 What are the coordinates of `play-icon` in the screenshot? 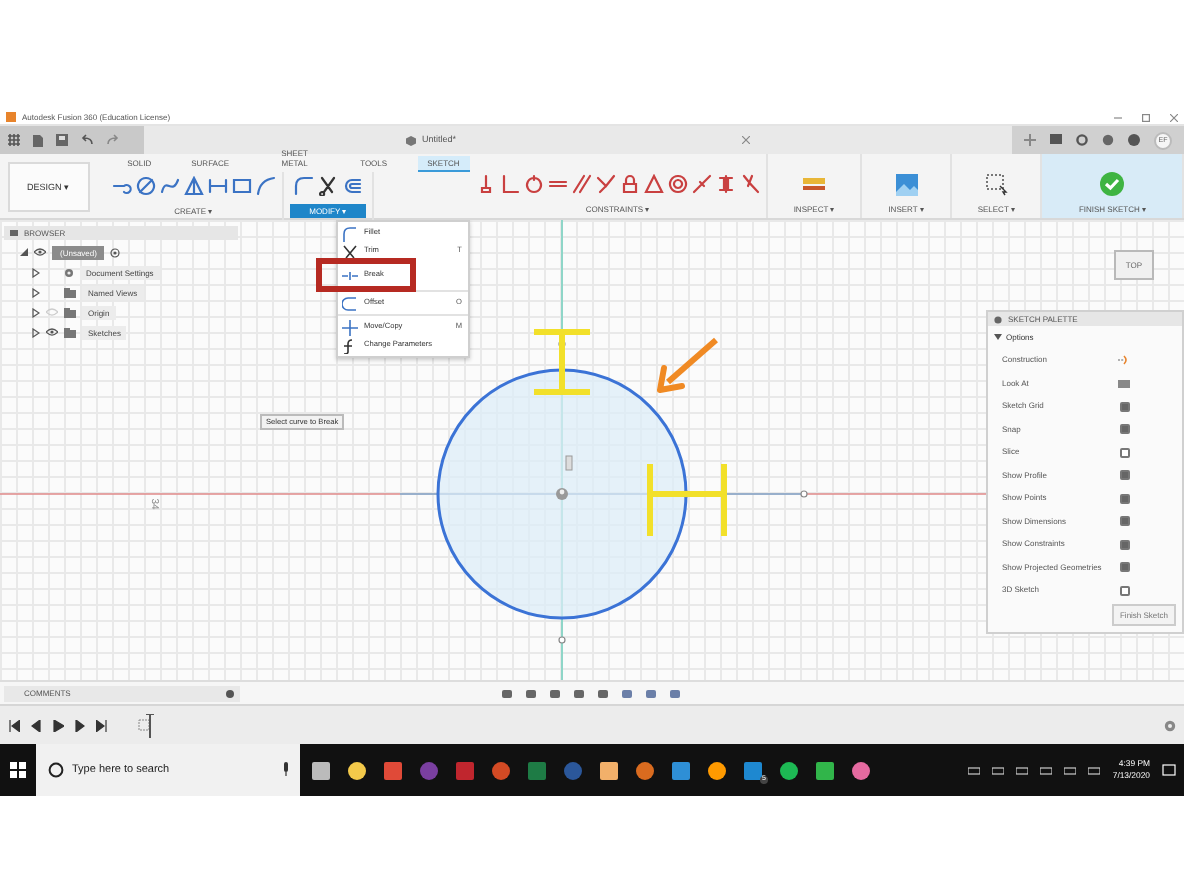 It's located at (58, 725).